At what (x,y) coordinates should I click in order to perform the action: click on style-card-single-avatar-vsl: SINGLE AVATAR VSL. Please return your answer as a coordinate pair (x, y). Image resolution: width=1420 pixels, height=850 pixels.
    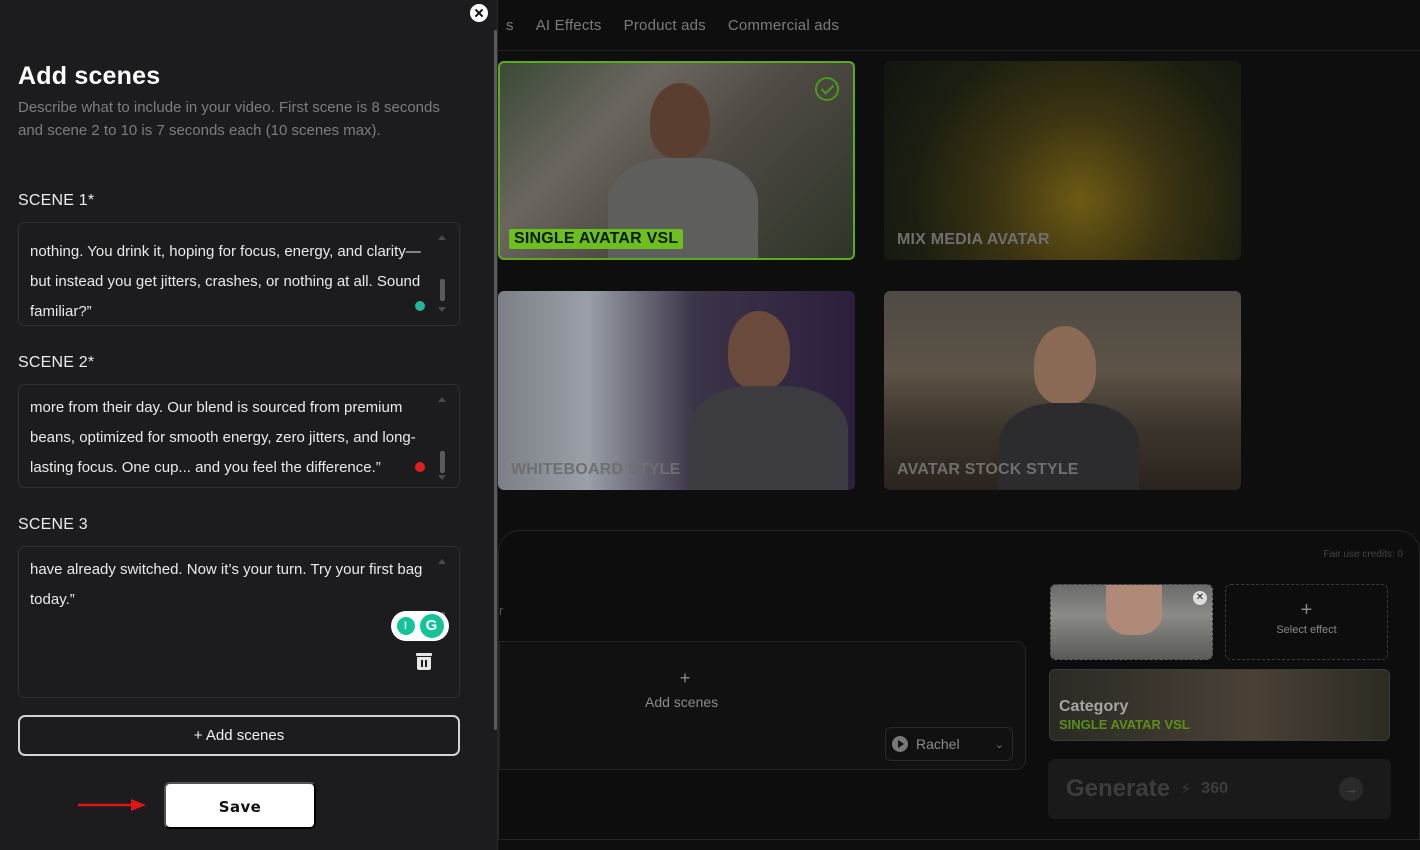
    Looking at the image, I should click on (676, 160).